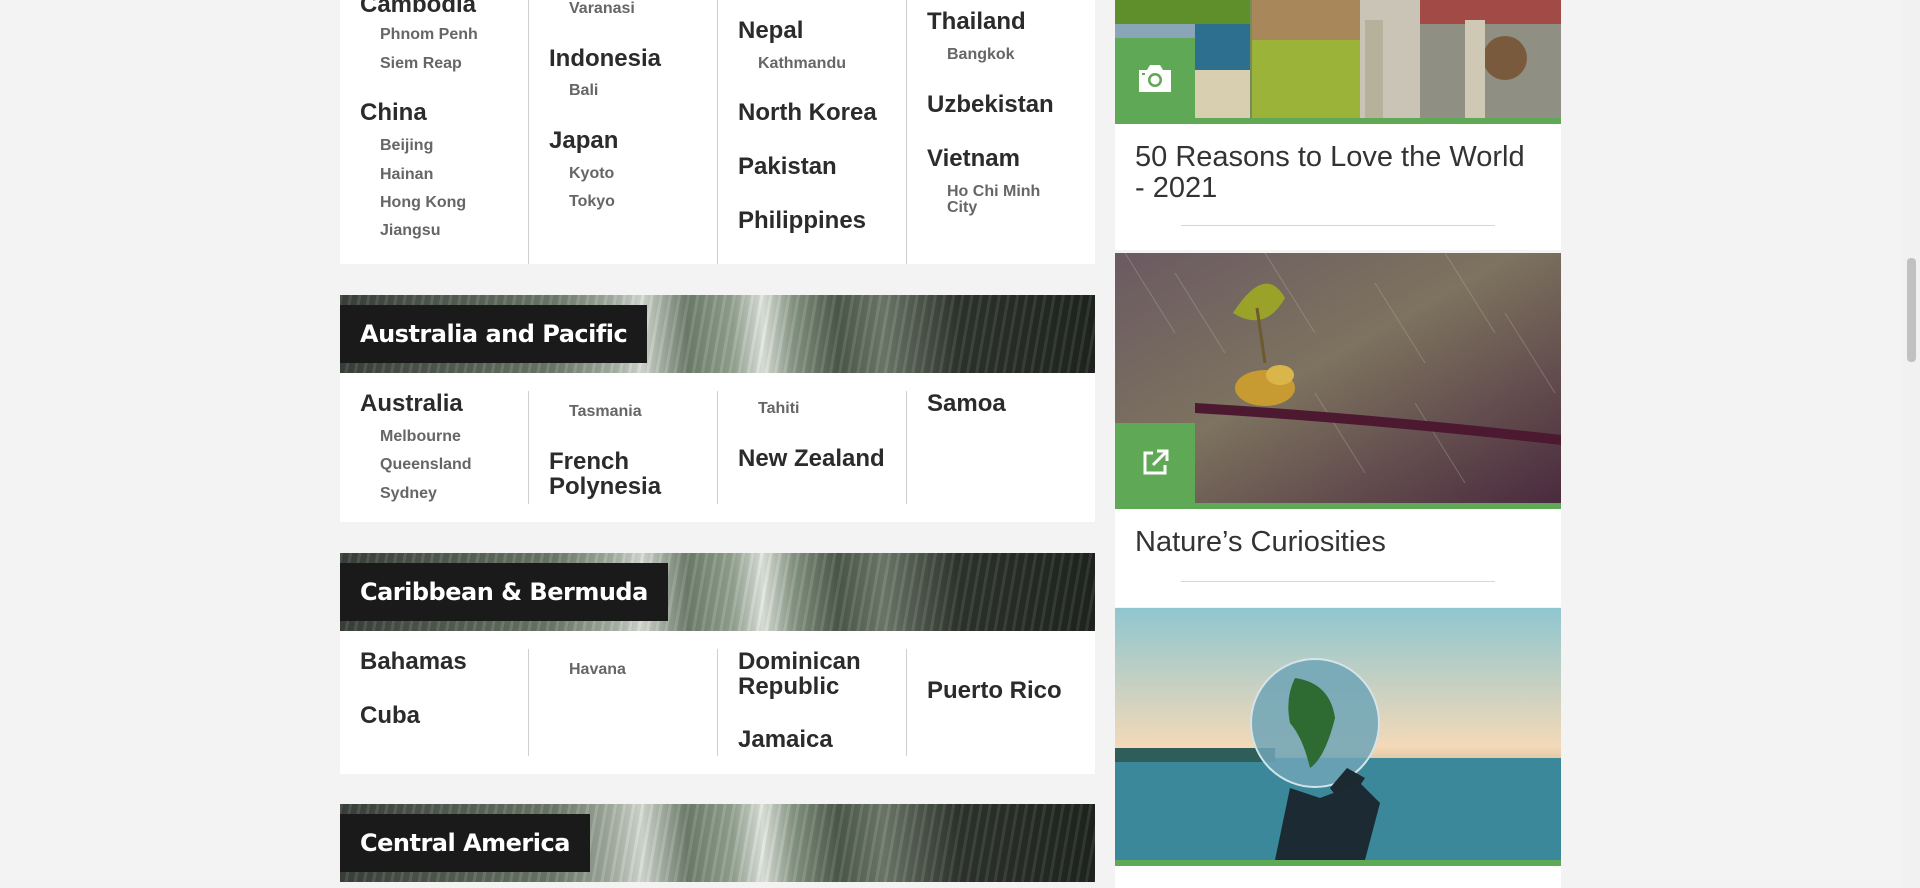 This screenshot has width=1920, height=888. What do you see at coordinates (434, 702) in the screenshot?
I see `cb-col-1: Bahamas Cuba` at bounding box center [434, 702].